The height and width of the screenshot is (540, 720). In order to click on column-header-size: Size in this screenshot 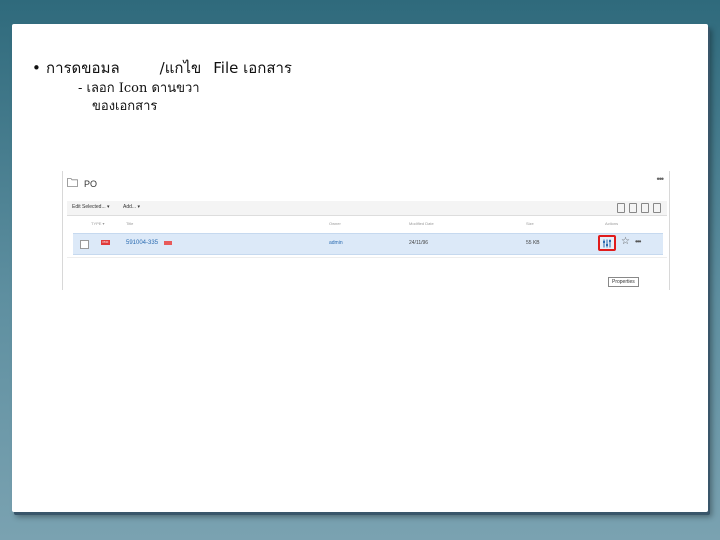, I will do `click(530, 223)`.